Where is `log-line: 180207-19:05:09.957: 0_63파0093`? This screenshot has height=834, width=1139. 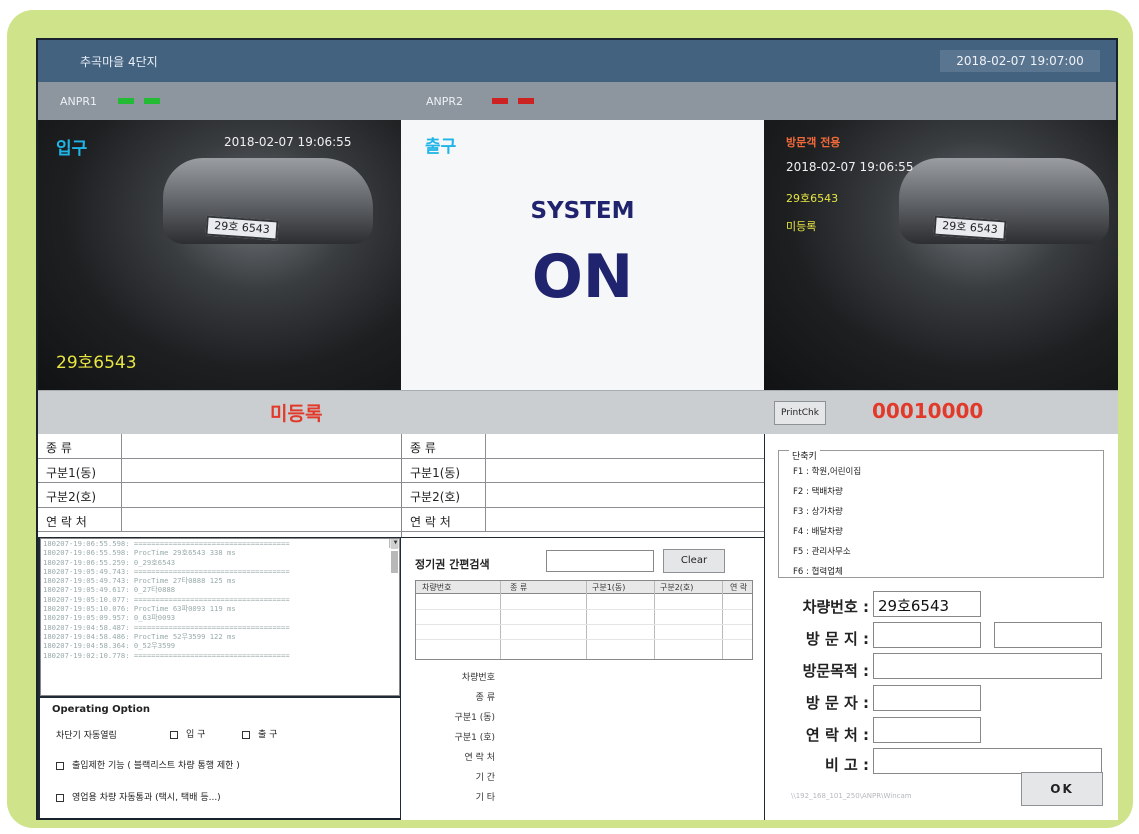 log-line: 180207-19:05:09.957: 0_63파0093 is located at coordinates (109, 618).